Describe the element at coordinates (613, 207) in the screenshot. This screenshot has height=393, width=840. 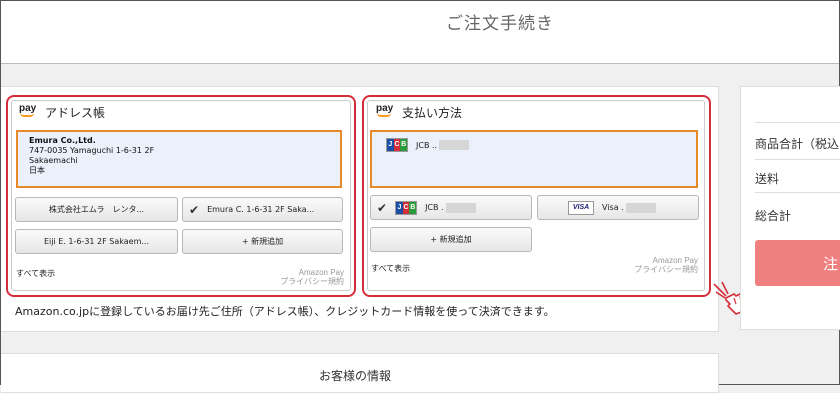
I see `card-option-label: Visa .` at that location.